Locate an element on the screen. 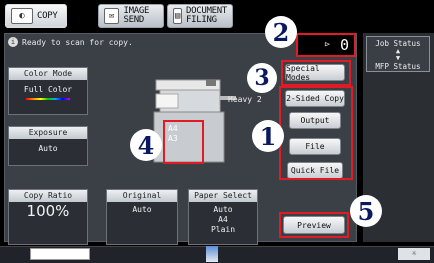  color-mode-header: Color Mode is located at coordinates (48, 74).